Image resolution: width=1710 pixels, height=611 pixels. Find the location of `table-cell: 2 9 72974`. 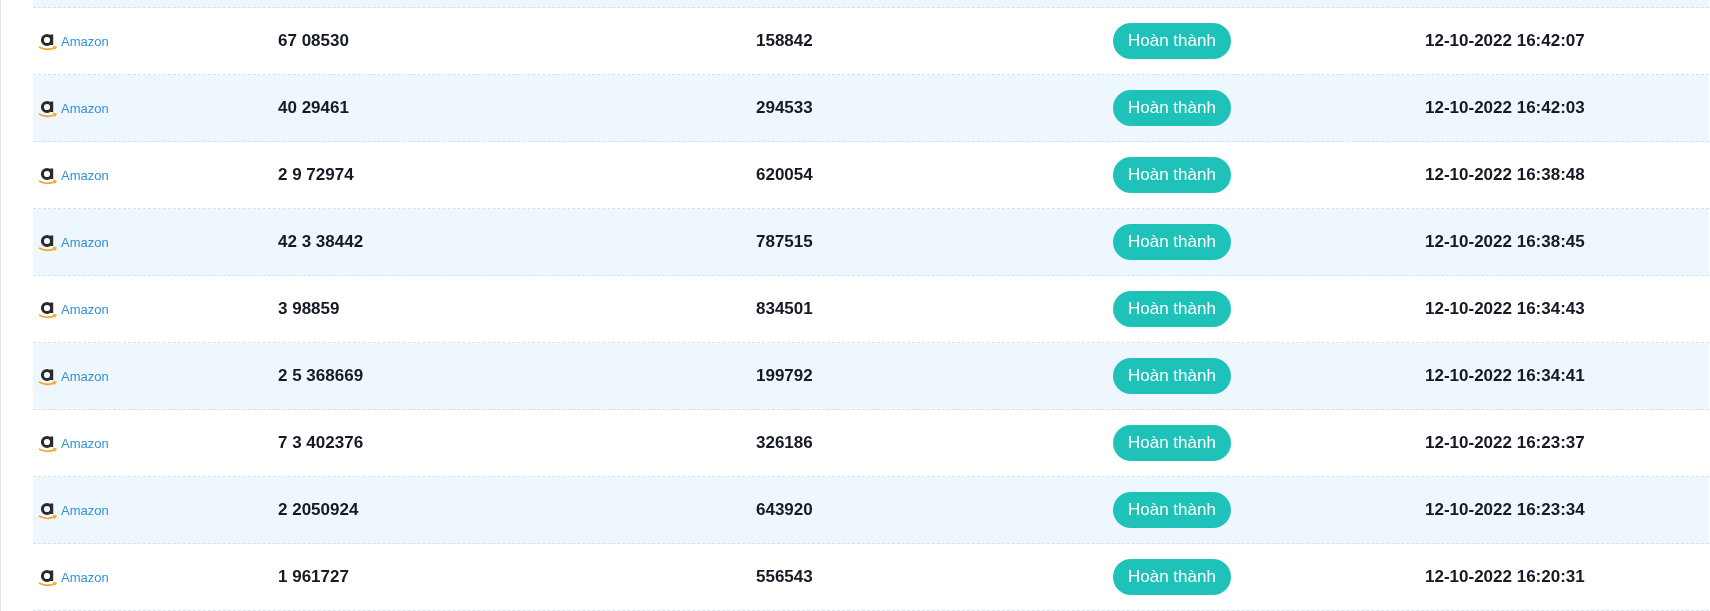

table-cell: 2 9 72974 is located at coordinates (316, 174).